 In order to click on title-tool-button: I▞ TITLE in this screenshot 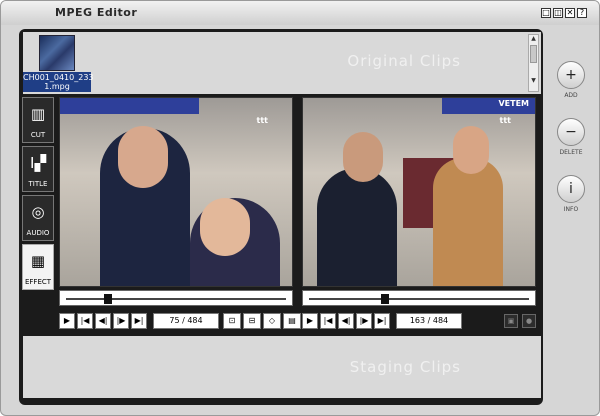, I will do `click(38, 169)`.